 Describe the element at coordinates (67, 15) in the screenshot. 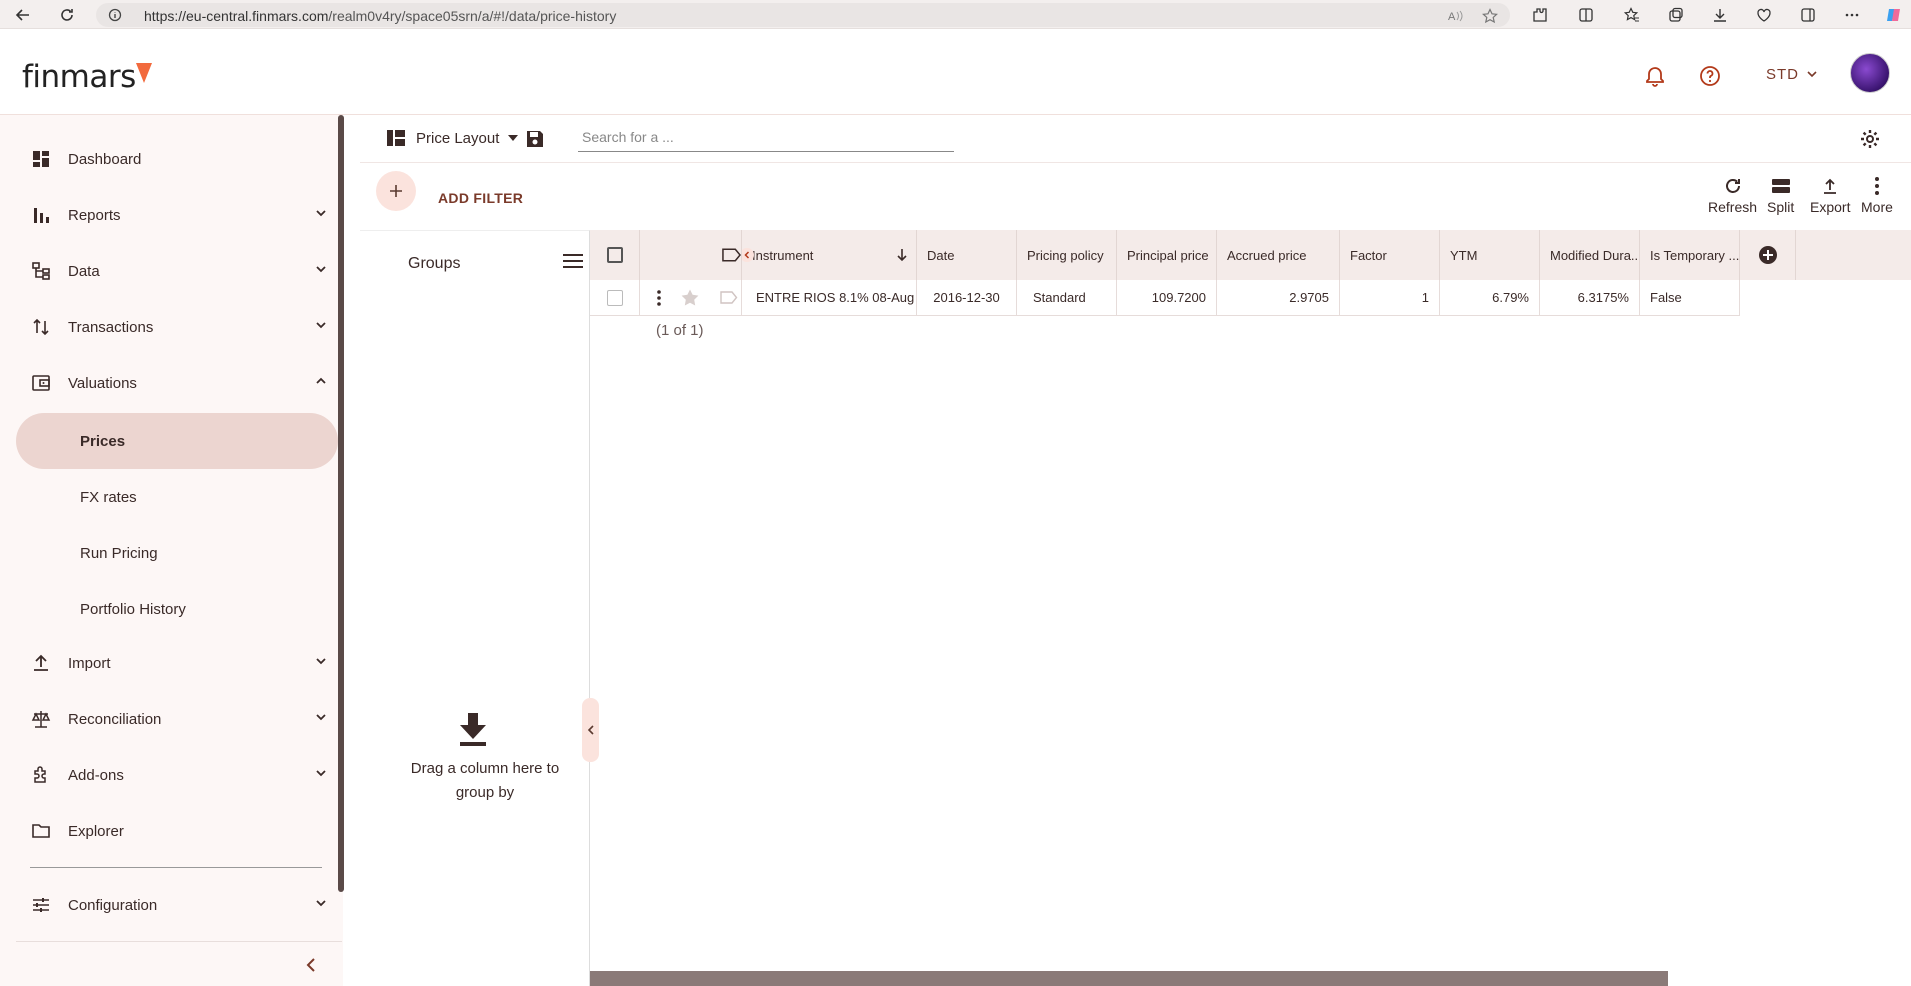

I see `reload-icon` at that location.